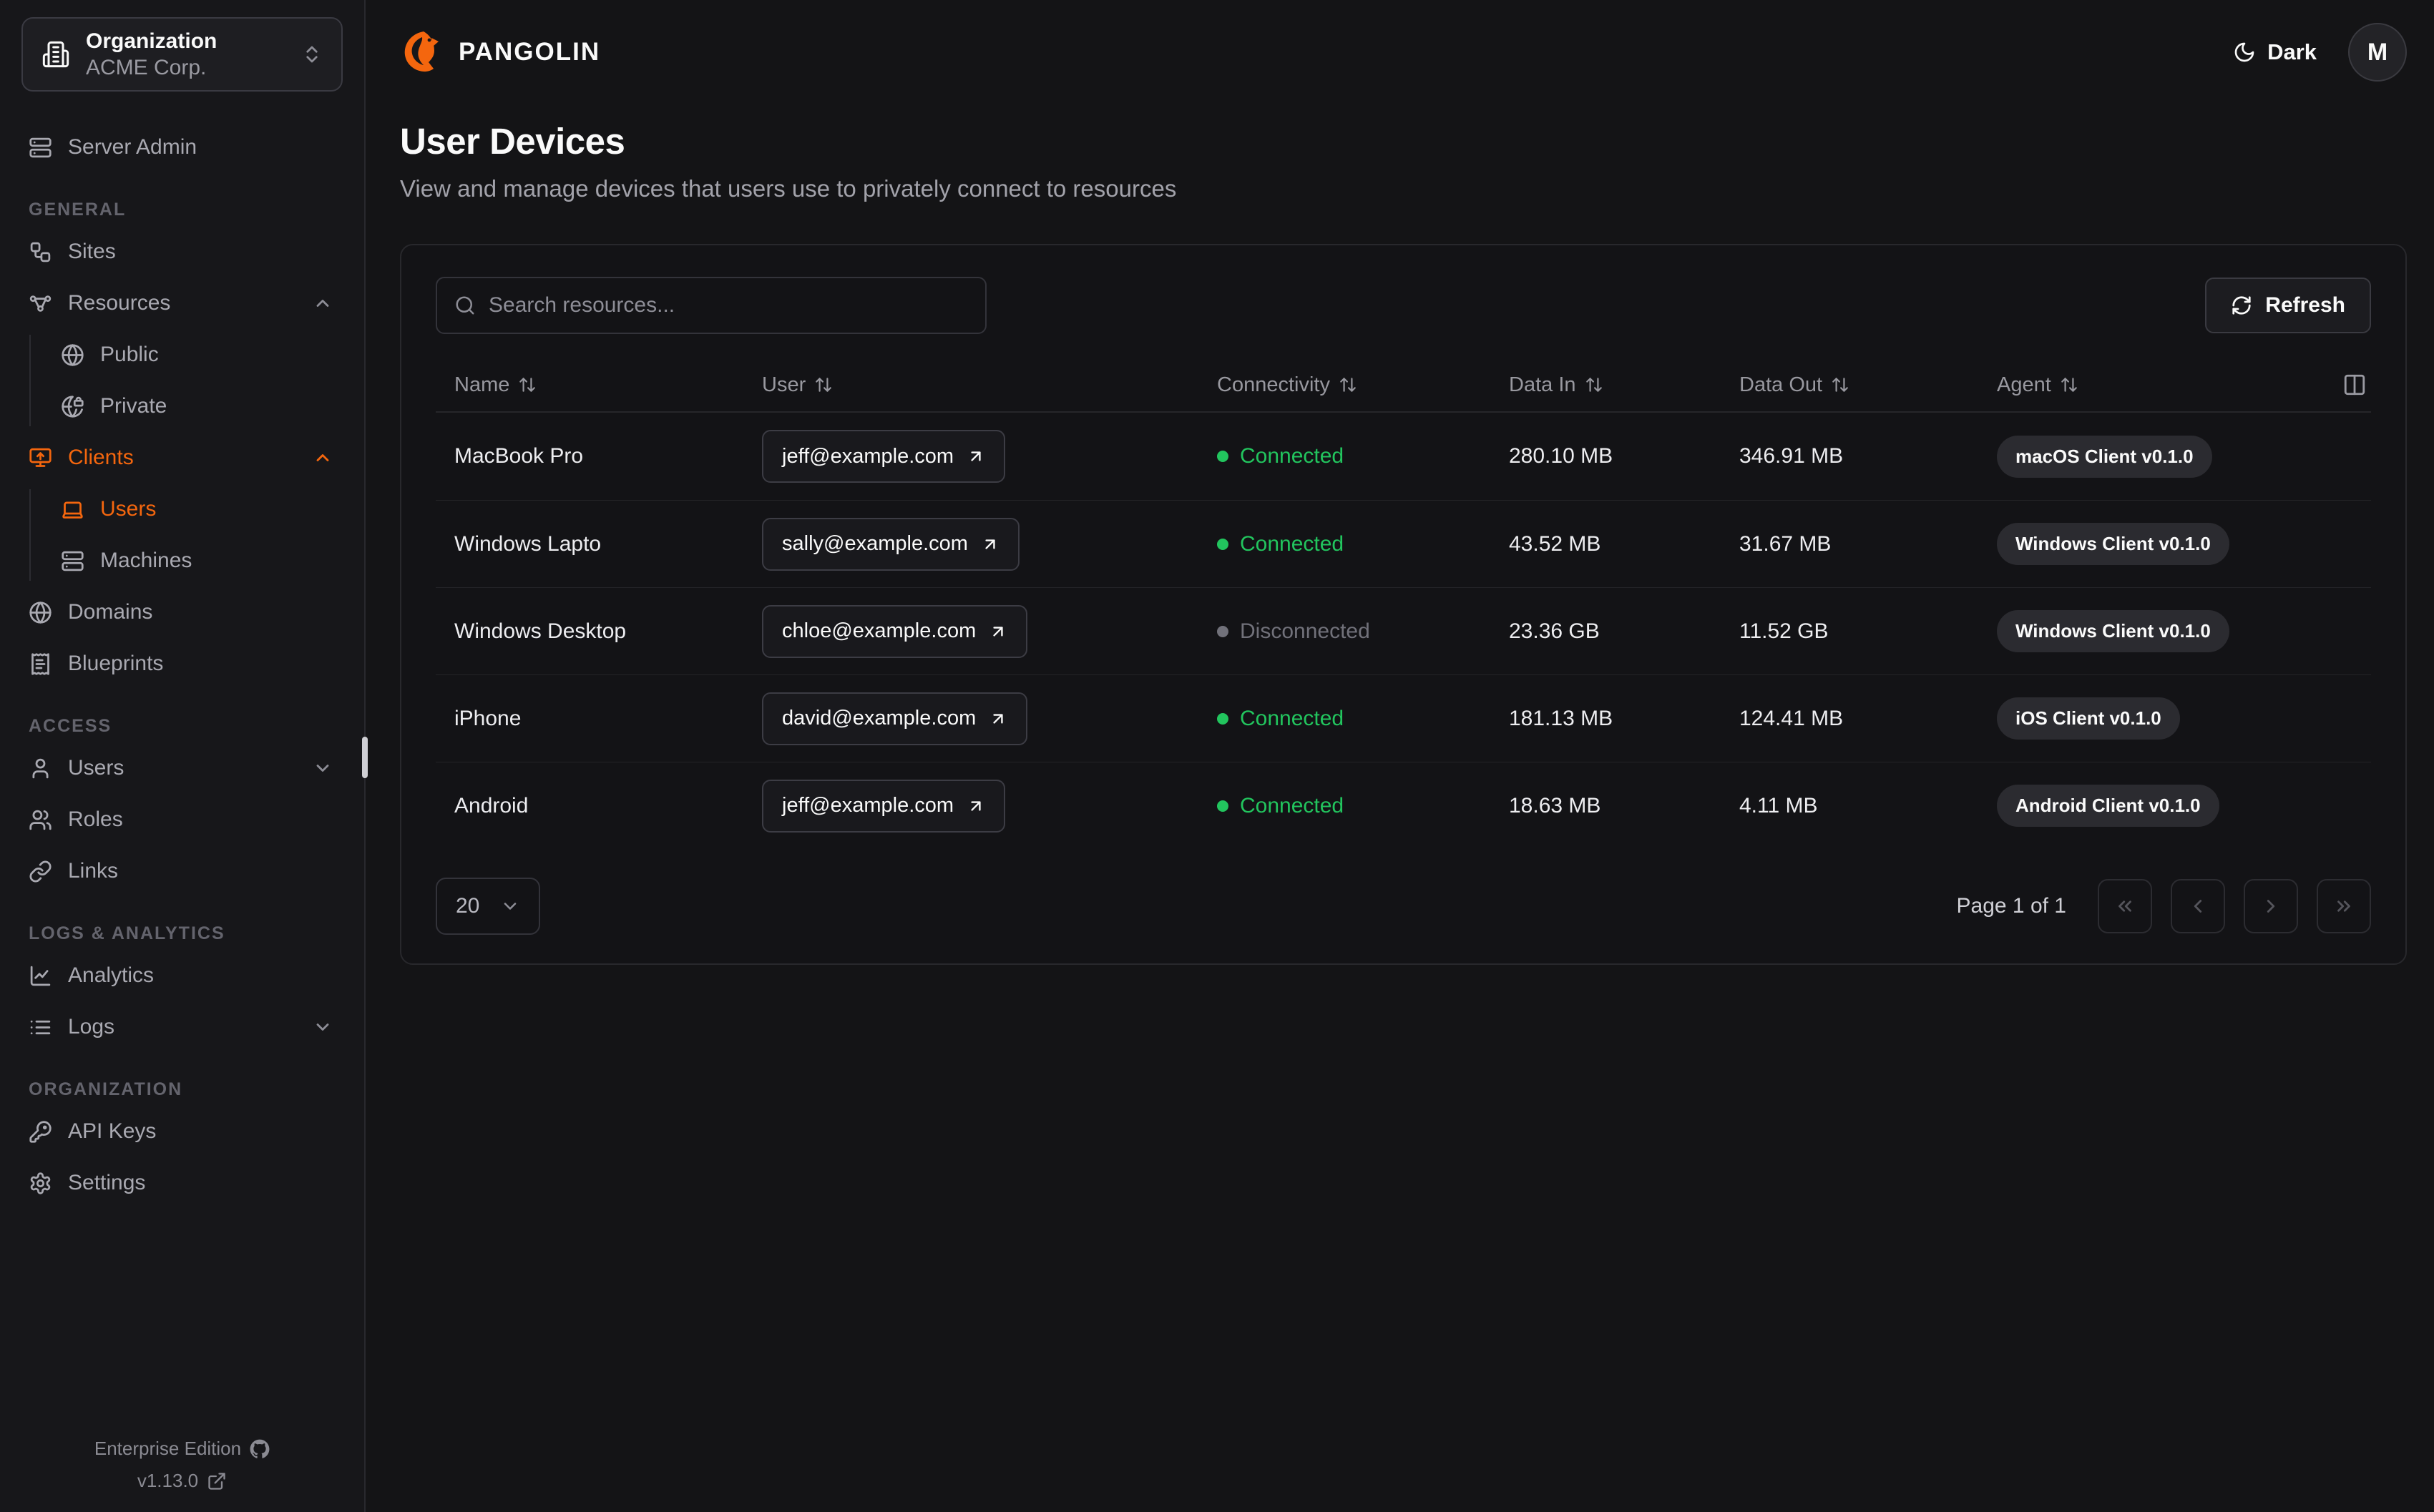 This screenshot has height=1512, width=2434. What do you see at coordinates (868, 805) in the screenshot?
I see `user-email: jeff@example.com` at bounding box center [868, 805].